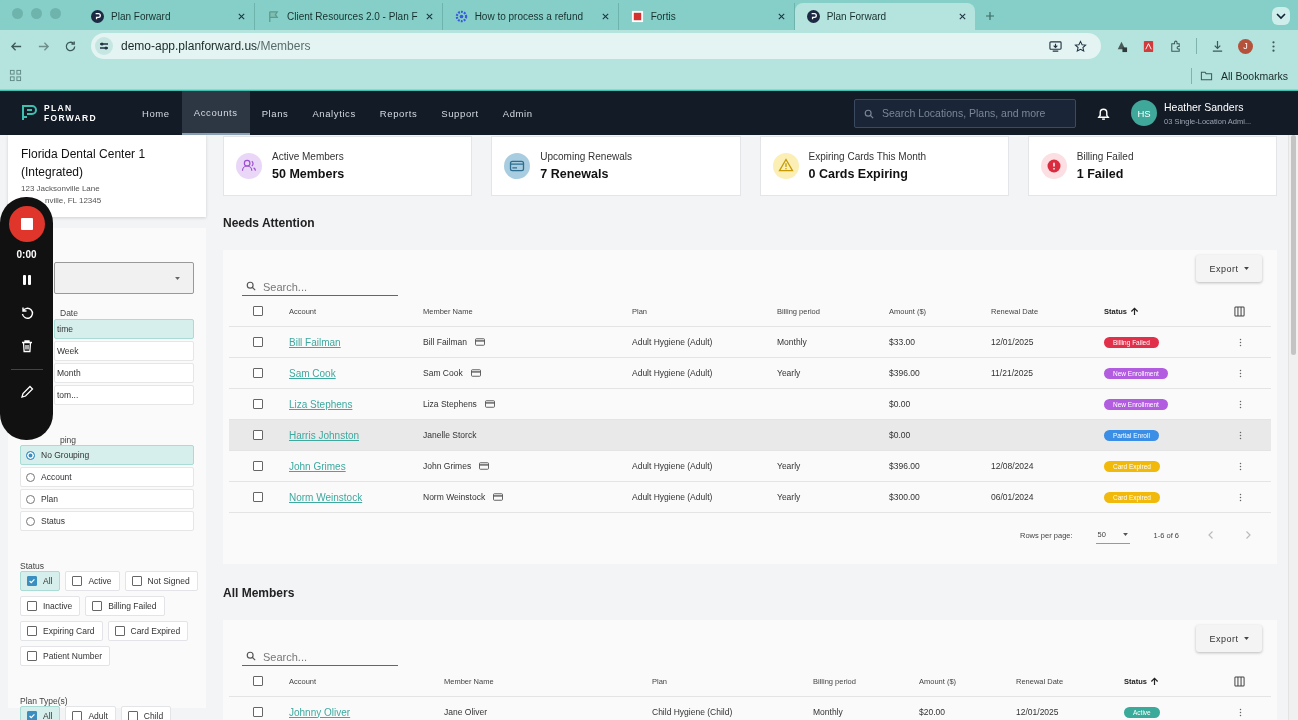 This screenshot has width=1298, height=720. I want to click on date-range-option: Month, so click(124, 373).